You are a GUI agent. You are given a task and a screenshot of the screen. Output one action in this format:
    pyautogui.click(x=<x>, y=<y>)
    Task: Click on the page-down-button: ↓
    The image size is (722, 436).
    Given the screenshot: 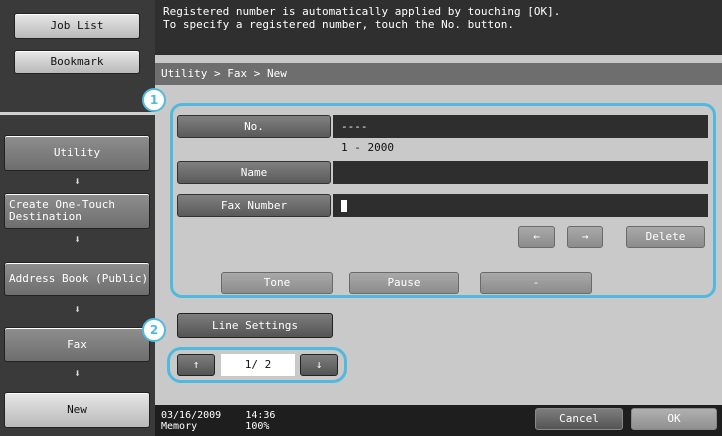 What is the action you would take?
    pyautogui.click(x=319, y=365)
    